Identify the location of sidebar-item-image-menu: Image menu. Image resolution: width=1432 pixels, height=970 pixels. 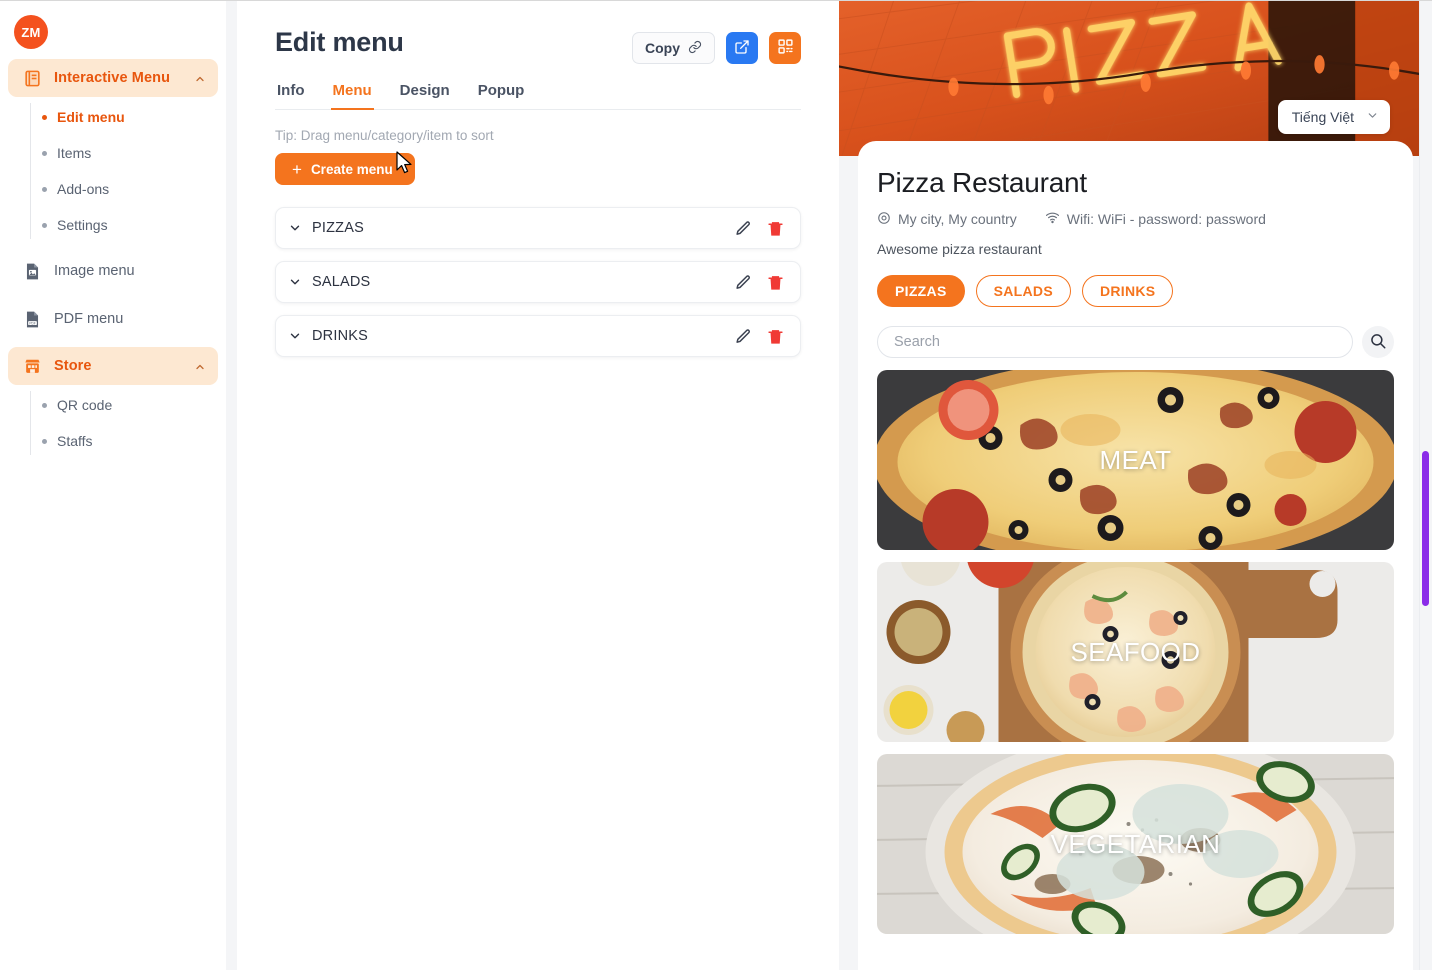
(113, 271).